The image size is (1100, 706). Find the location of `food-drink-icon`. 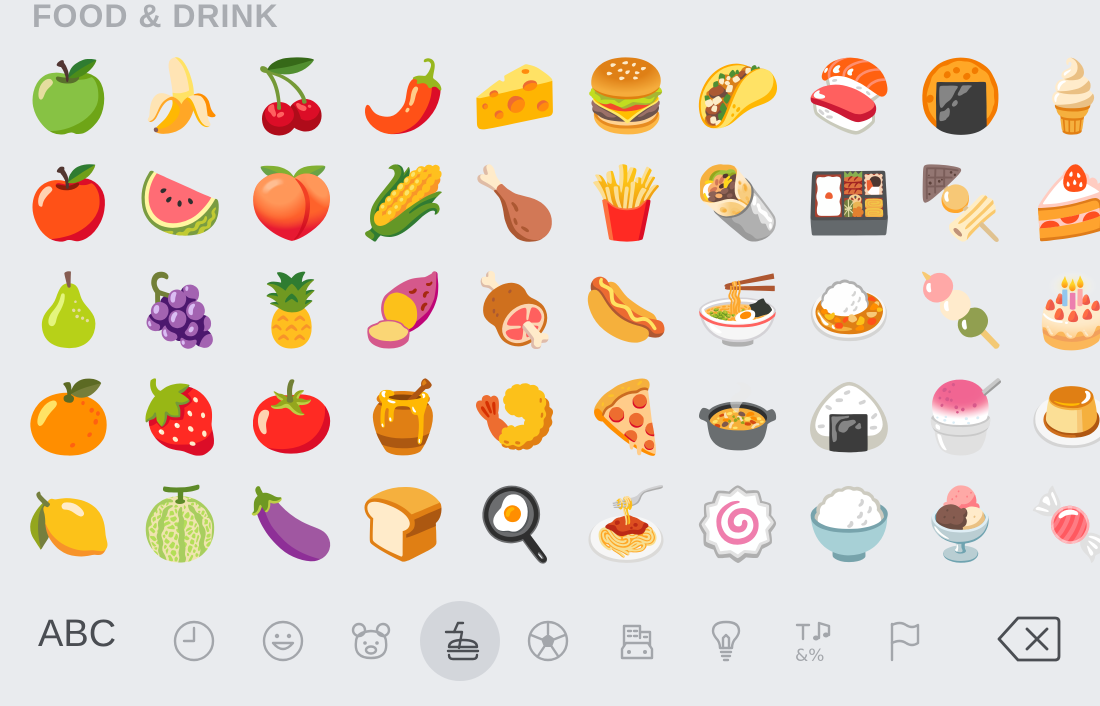

food-drink-icon is located at coordinates (462, 641).